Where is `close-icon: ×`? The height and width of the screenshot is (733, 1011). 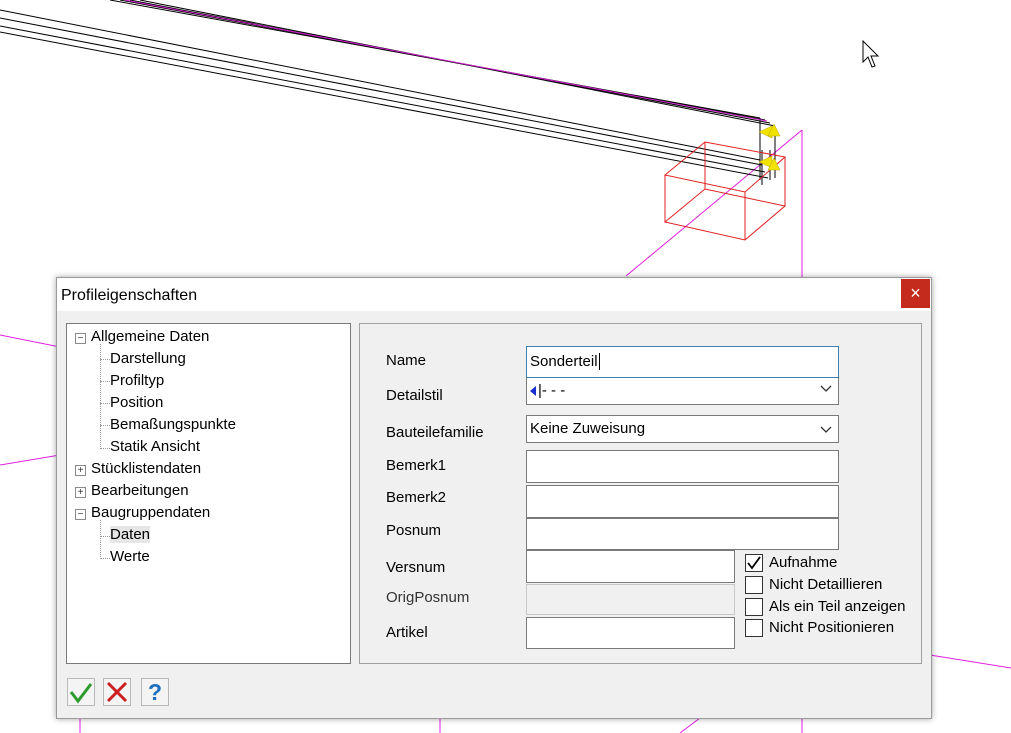
close-icon: × is located at coordinates (915, 293).